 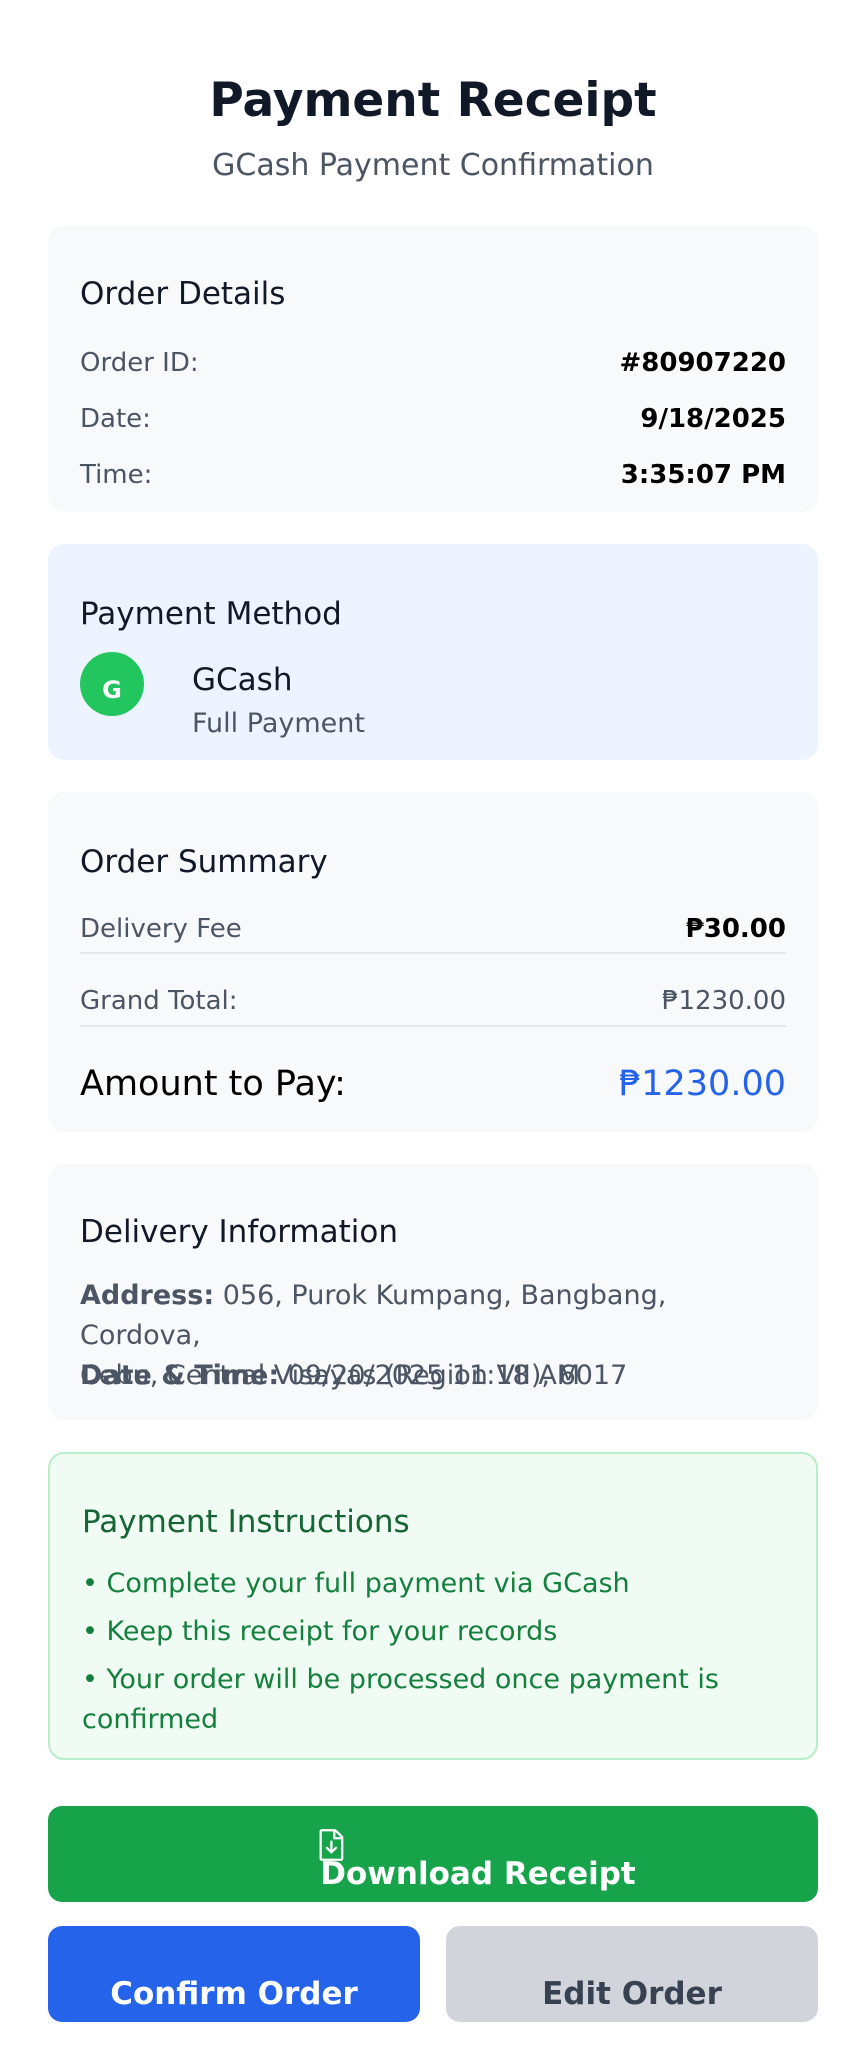 What do you see at coordinates (702, 363) in the screenshot?
I see `order-id-value: #80907220` at bounding box center [702, 363].